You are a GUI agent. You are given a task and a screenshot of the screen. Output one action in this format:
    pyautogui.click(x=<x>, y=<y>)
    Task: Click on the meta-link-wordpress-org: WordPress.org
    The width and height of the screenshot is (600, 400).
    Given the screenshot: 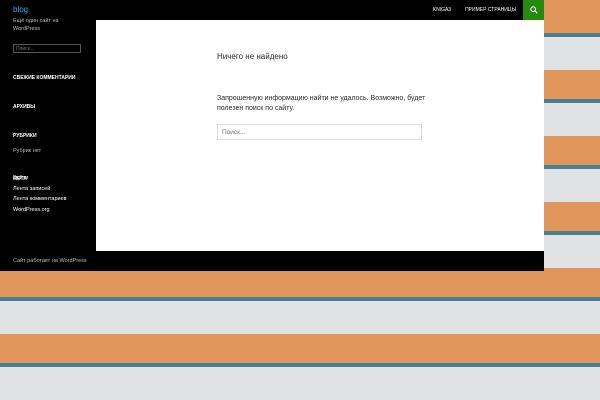 What is the action you would take?
    pyautogui.click(x=40, y=210)
    